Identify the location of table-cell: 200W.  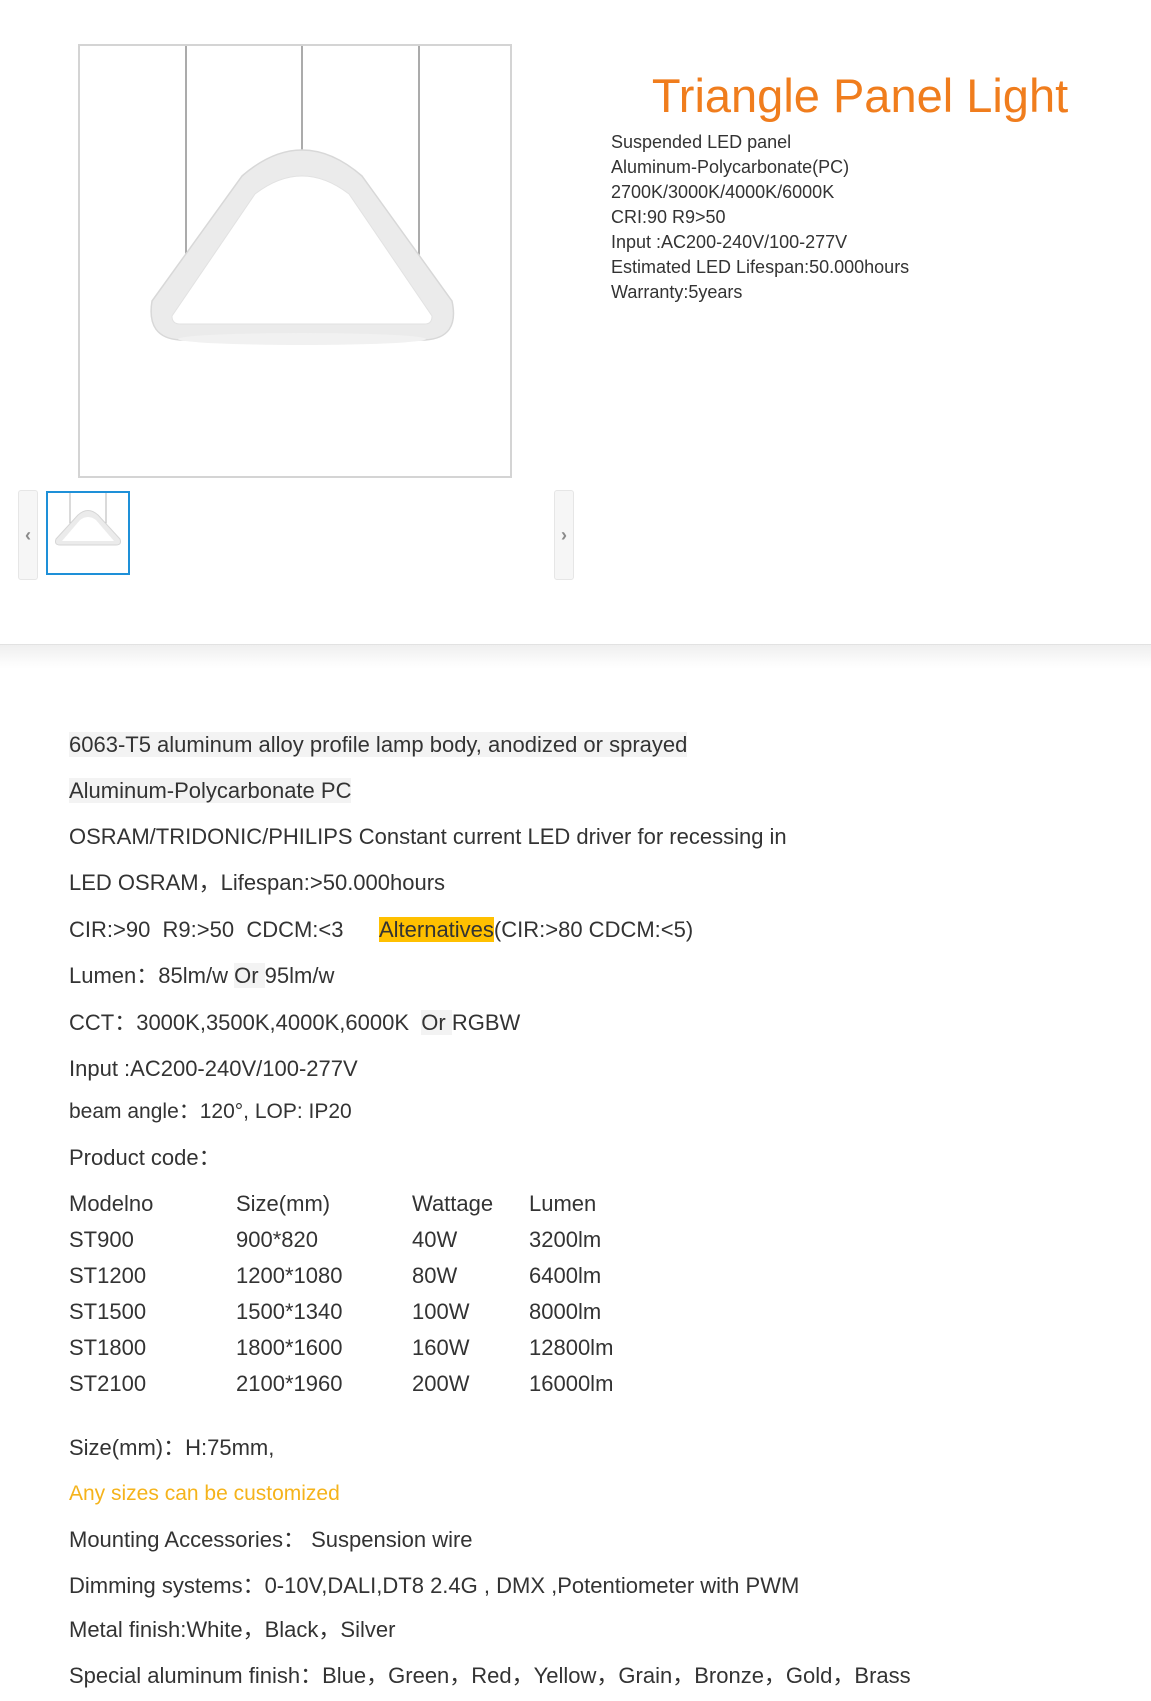
(441, 1383).